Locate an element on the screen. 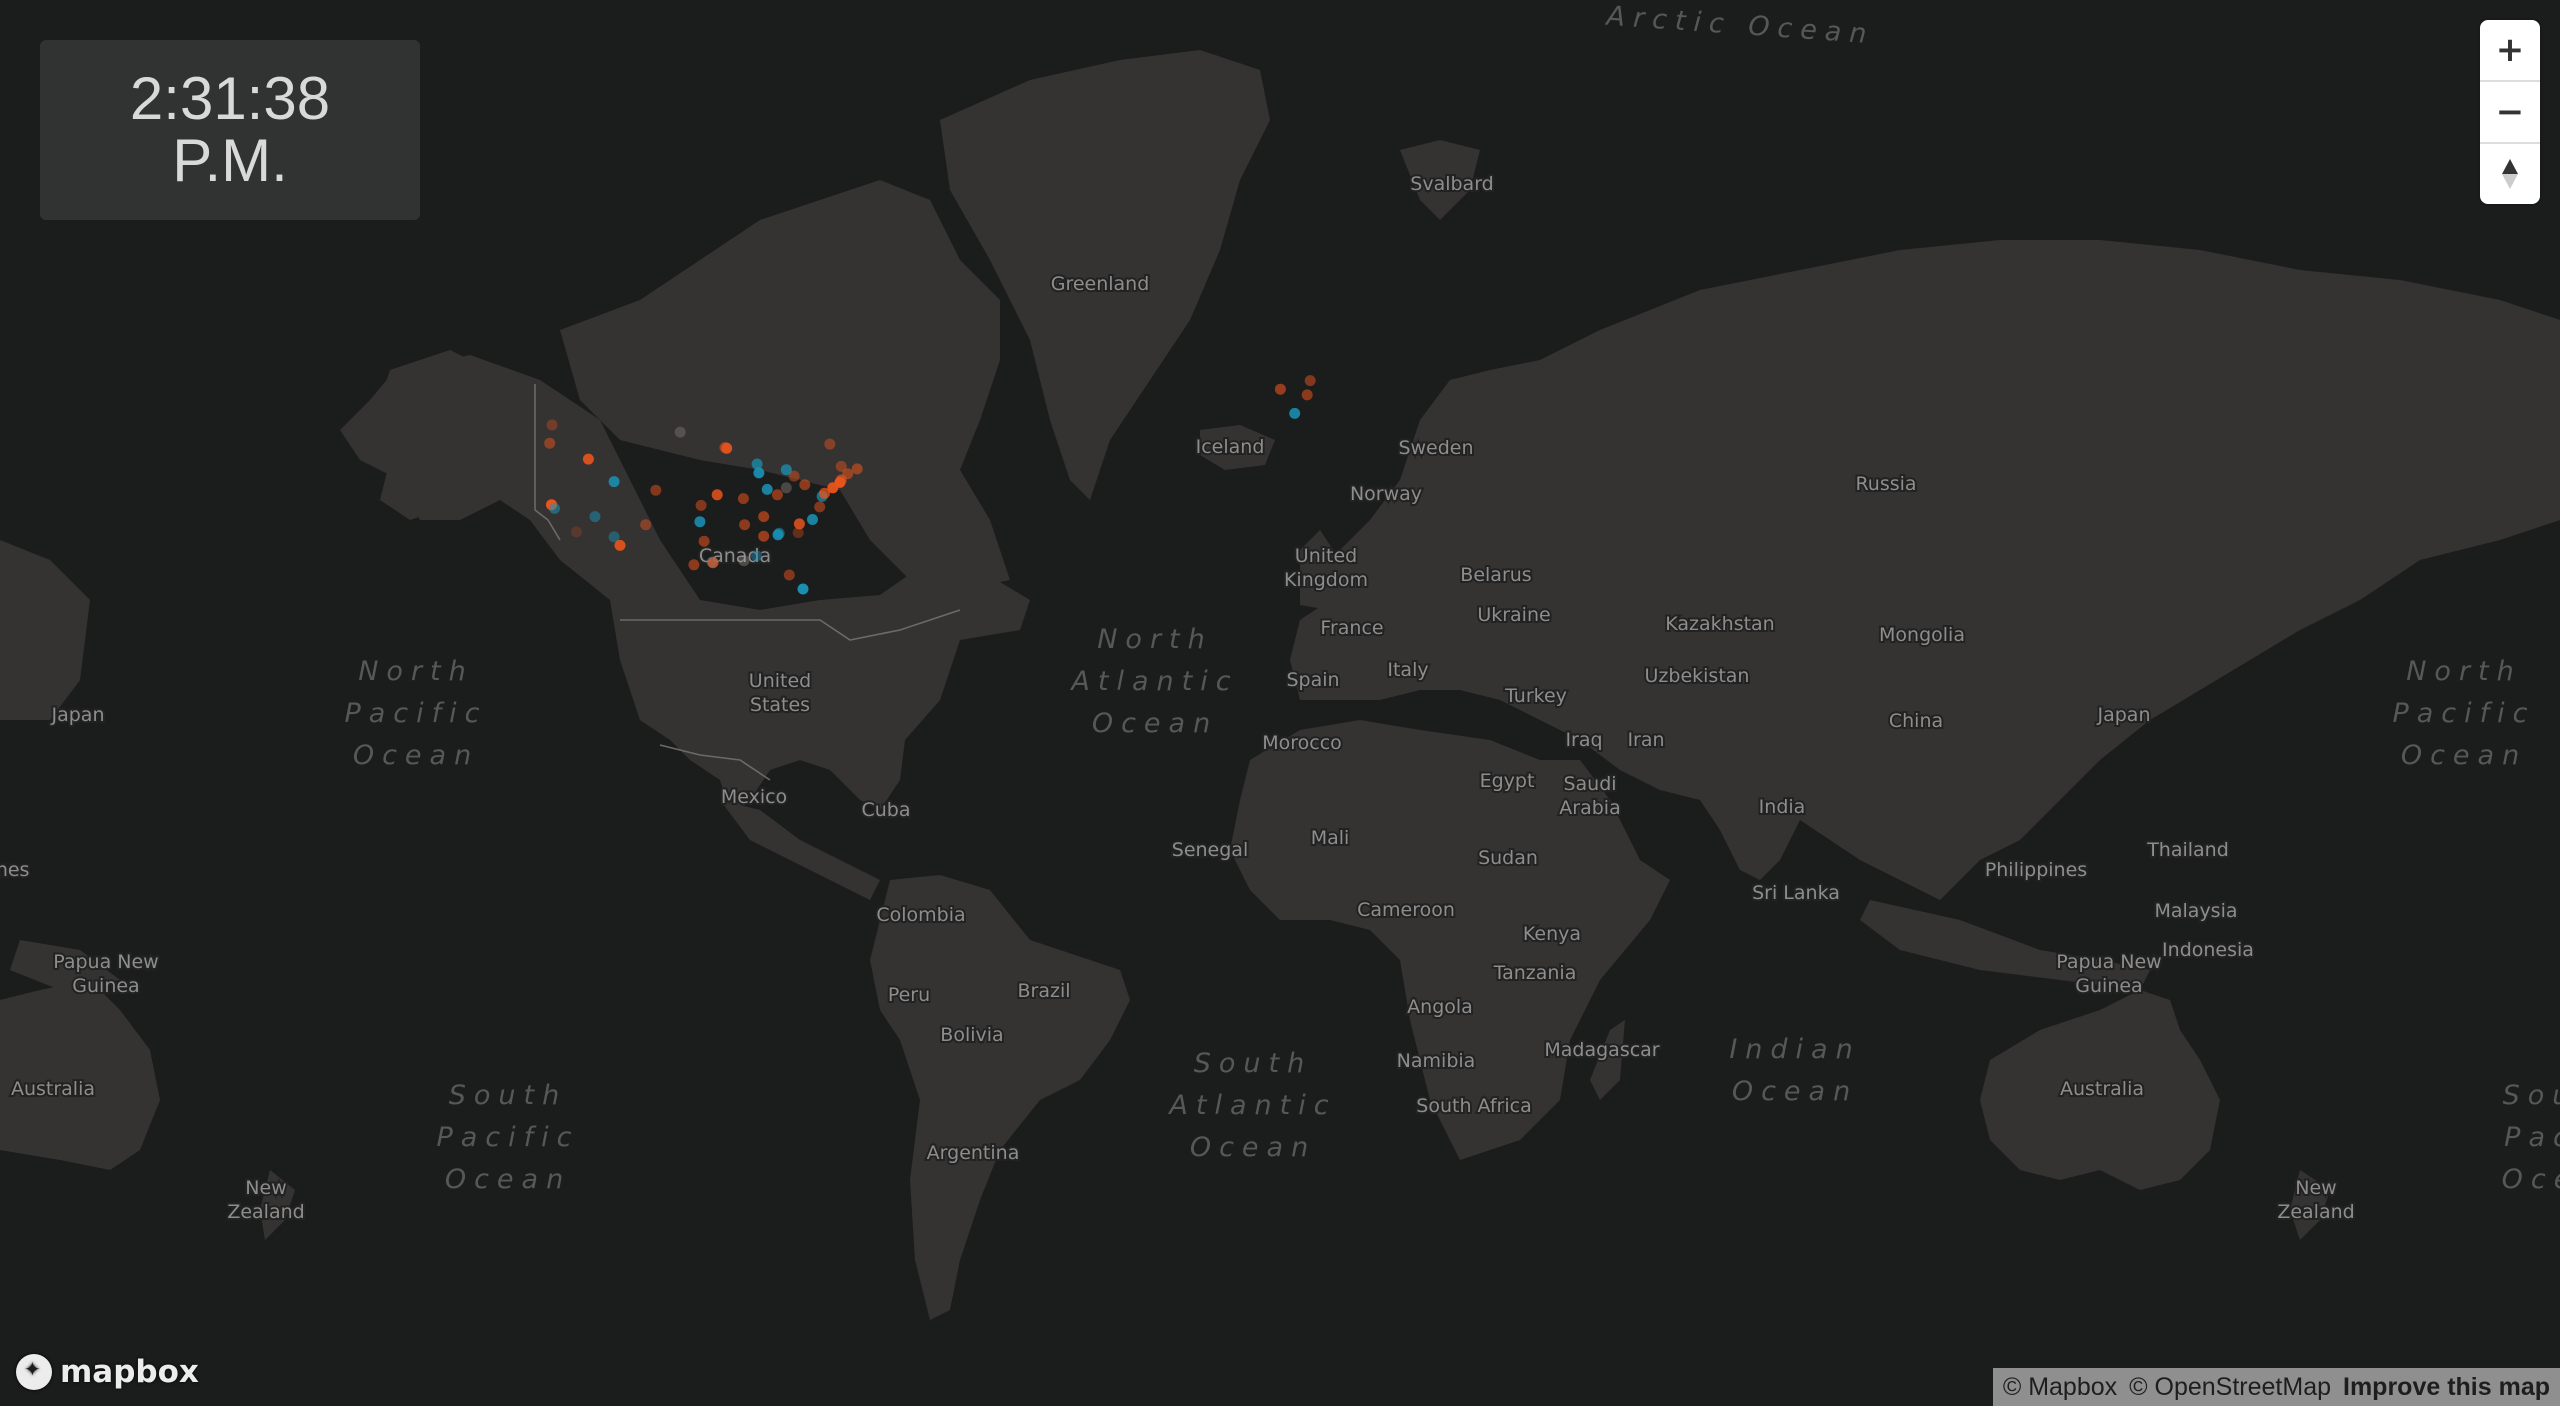 The height and width of the screenshot is (1406, 2560). place-label: Morocco is located at coordinates (1302, 743).